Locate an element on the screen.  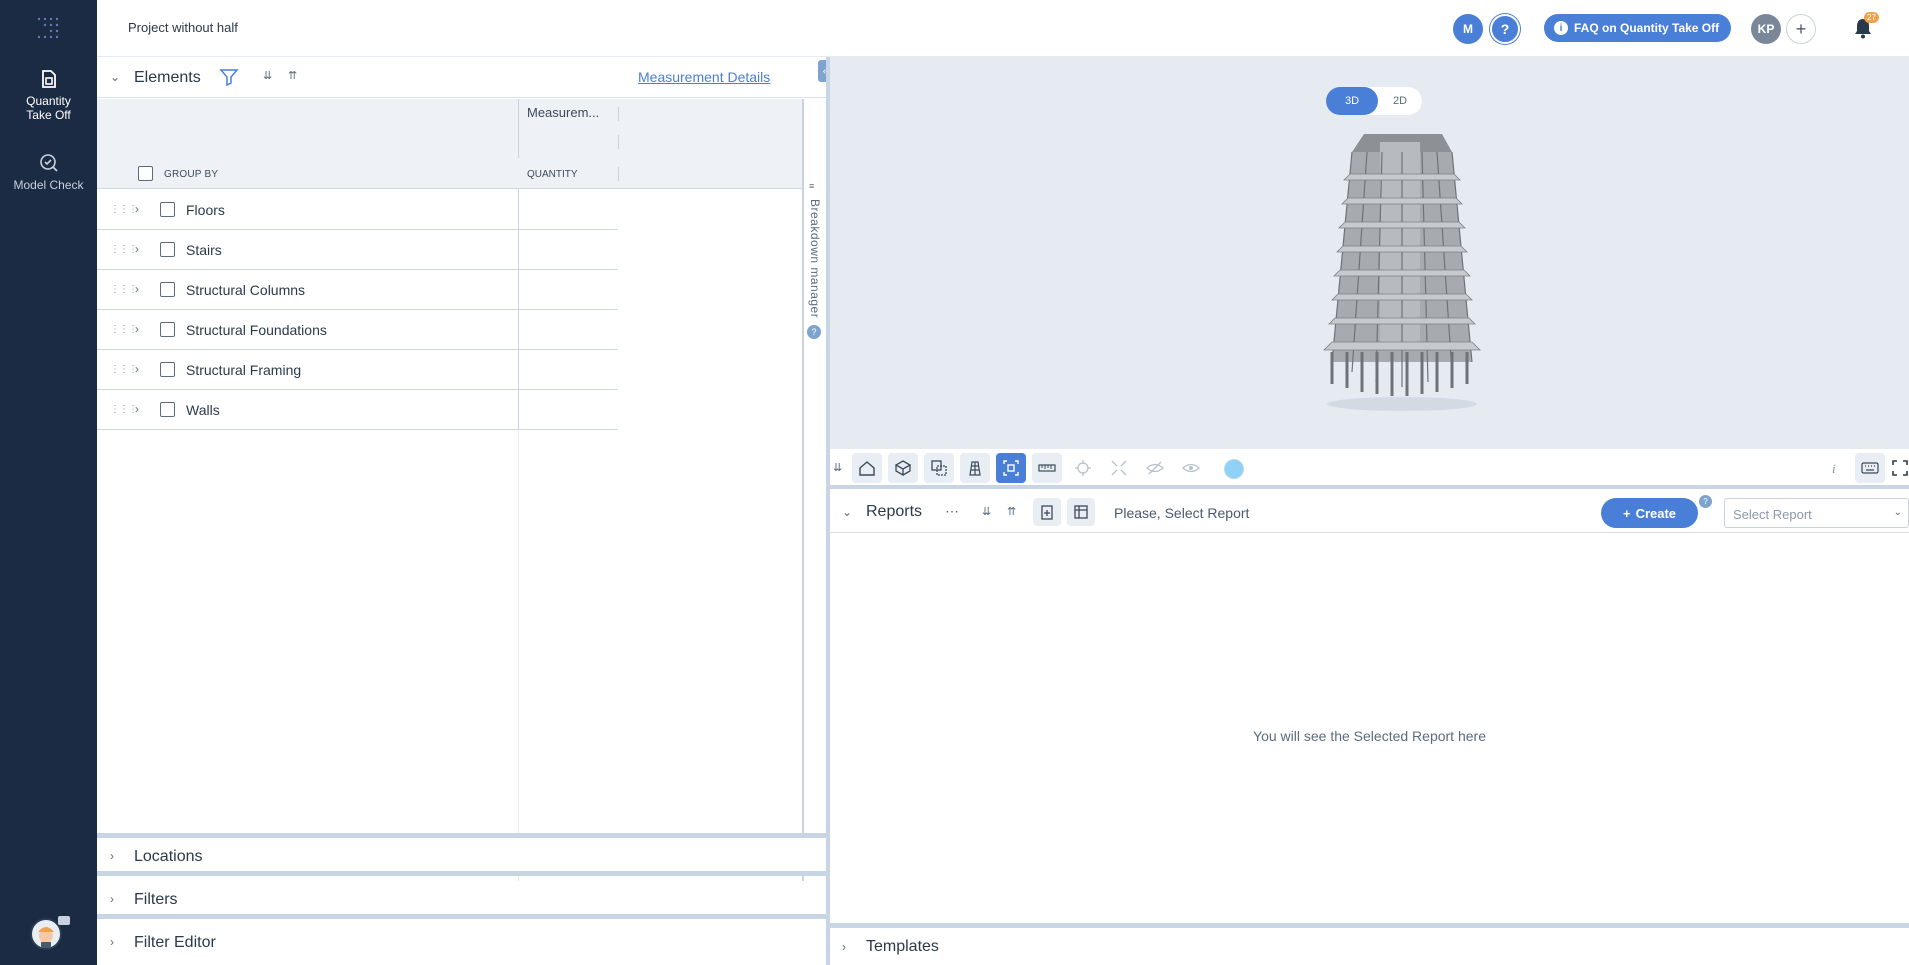
section-box-button is located at coordinates (939, 468).